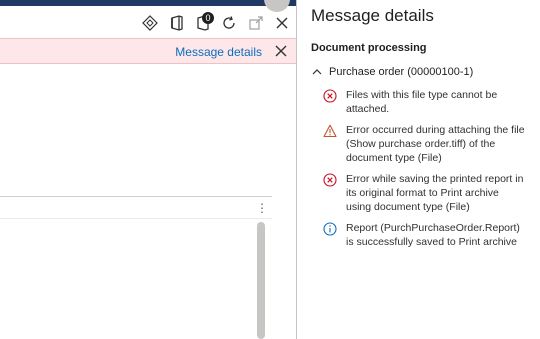 The height and width of the screenshot is (339, 540). I want to click on message-bar: Message details, so click(148, 51).